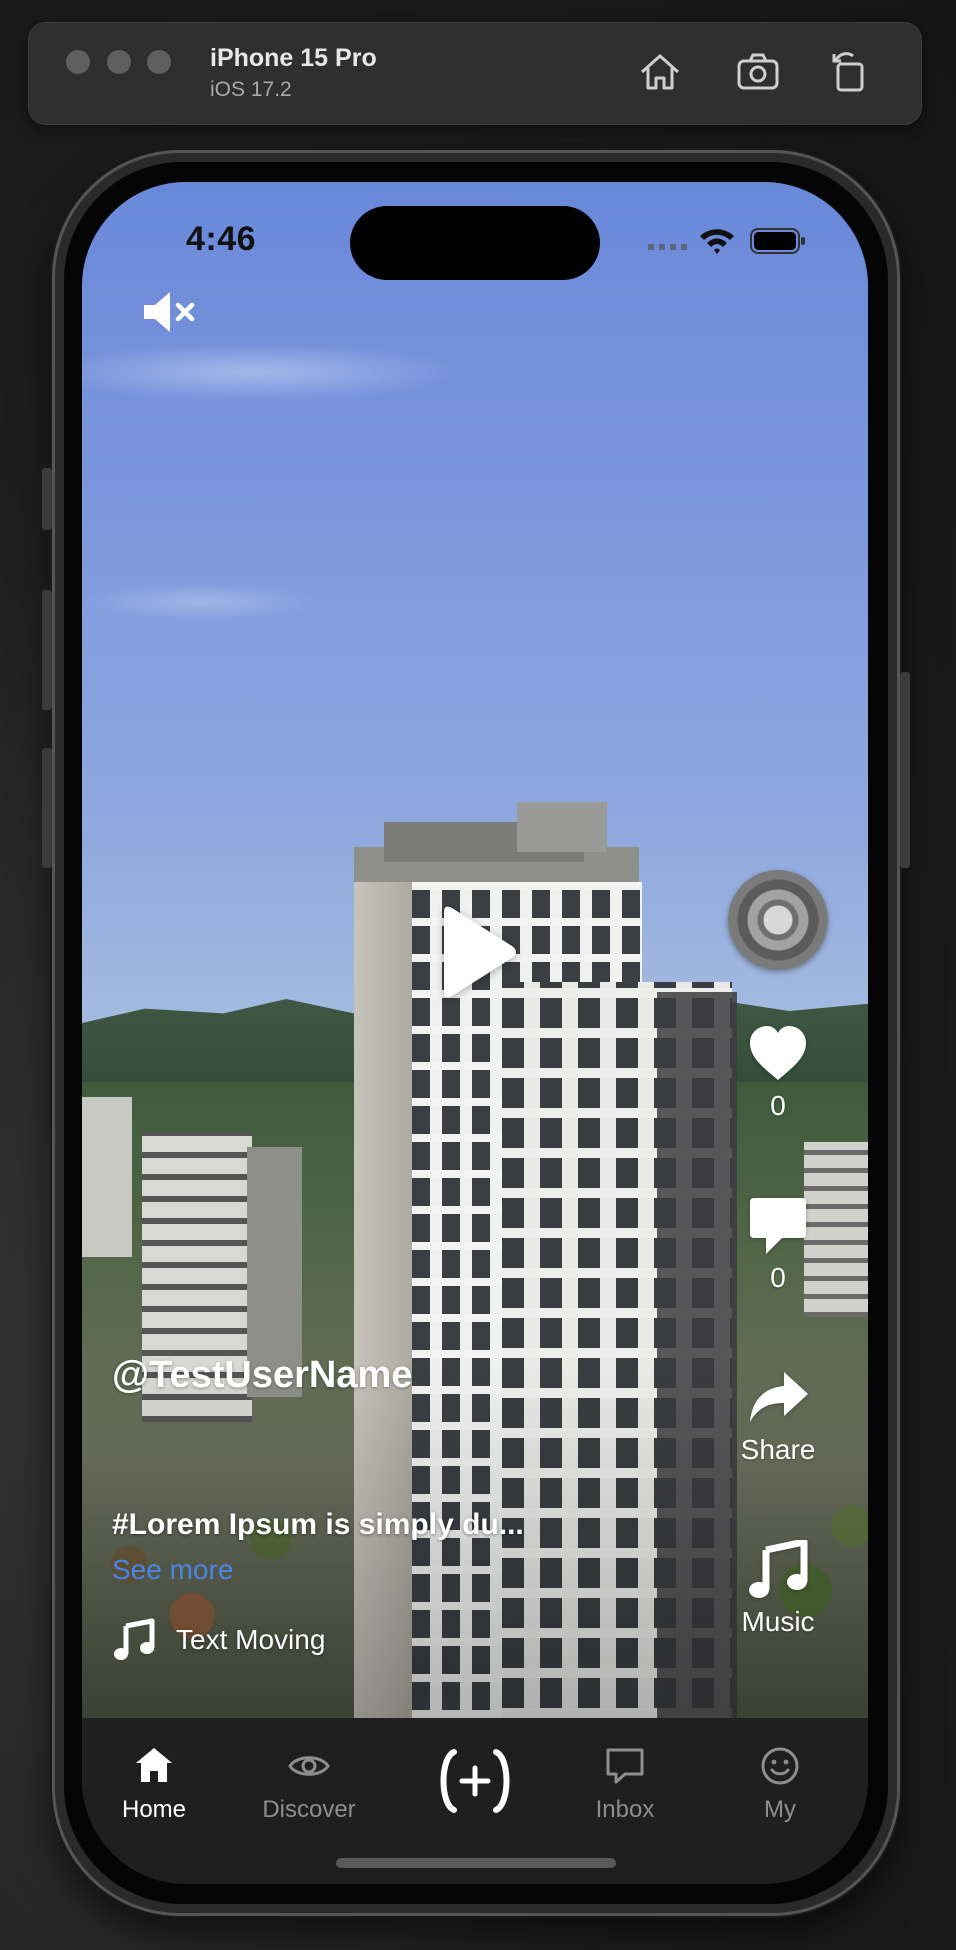  Describe the element at coordinates (262, 1375) in the screenshot. I see `author-username: @TestUserName` at that location.